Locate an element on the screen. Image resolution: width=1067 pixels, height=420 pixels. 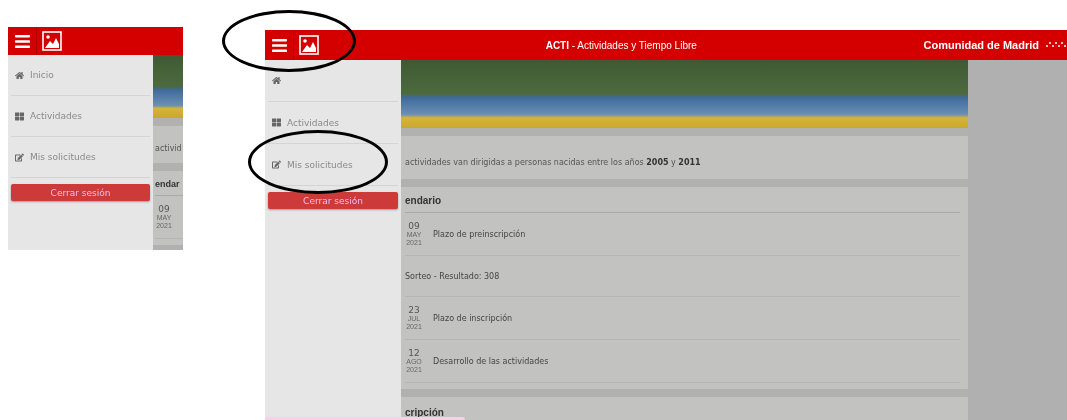
brand-name: Comunidad de Madrid is located at coordinates (981, 45).